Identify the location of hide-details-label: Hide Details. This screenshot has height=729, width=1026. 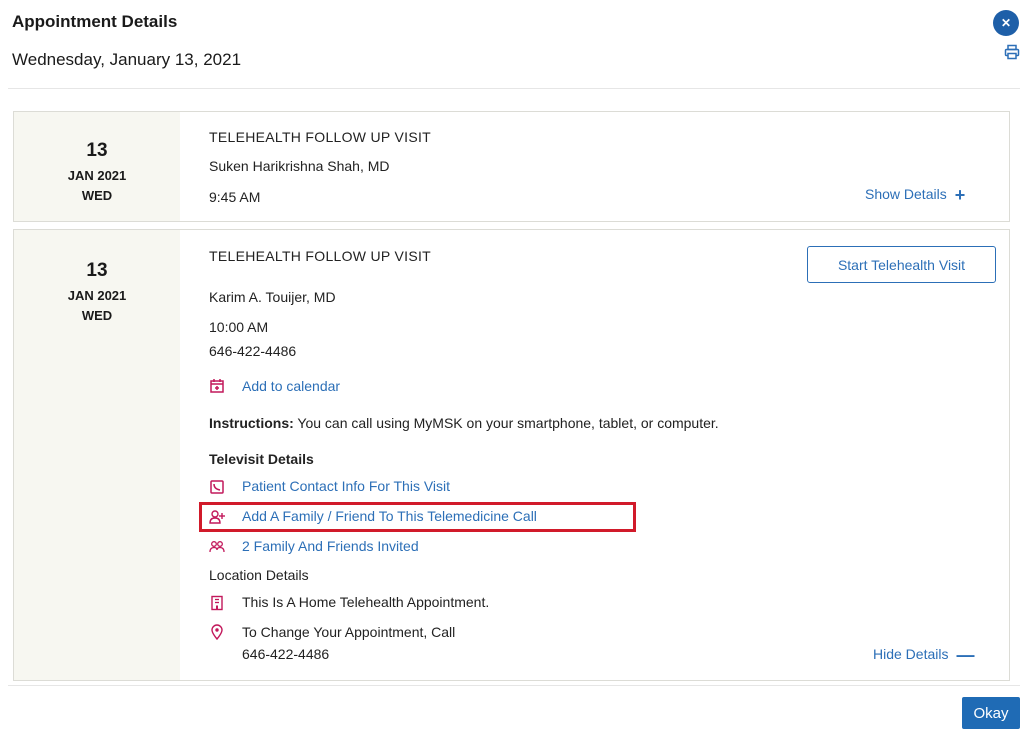
(911, 654).